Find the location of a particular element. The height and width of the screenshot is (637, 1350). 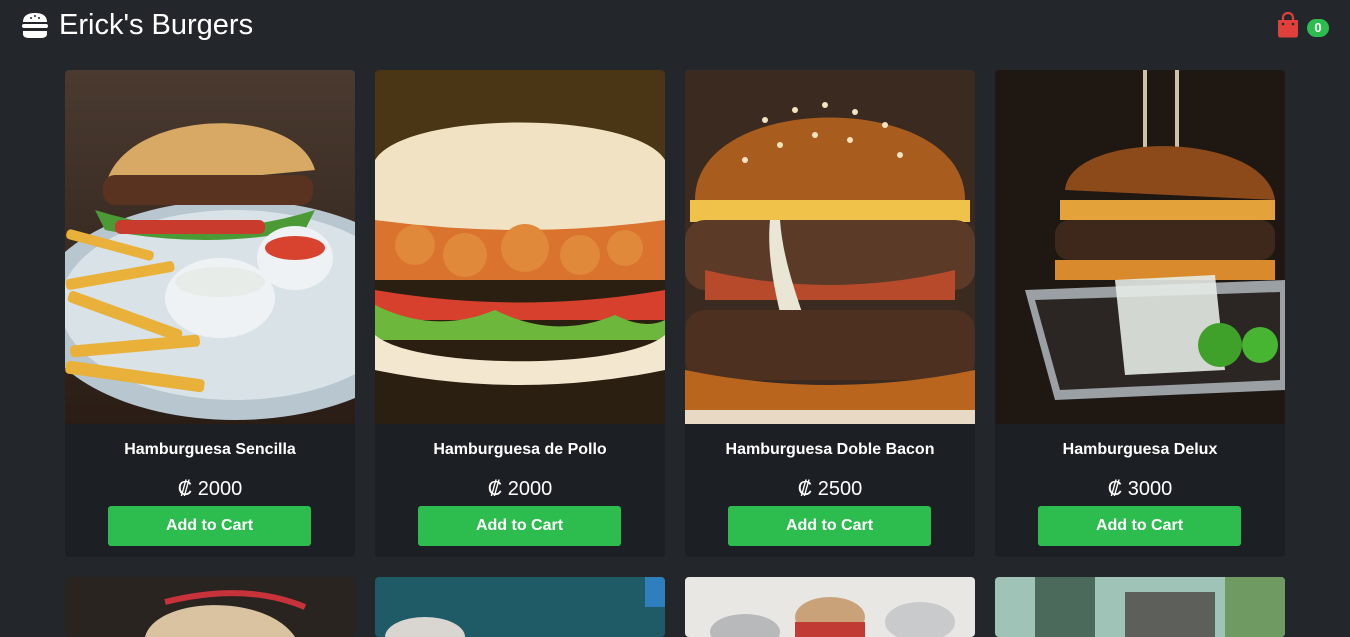

product-price: ₡ 2500 is located at coordinates (830, 489).